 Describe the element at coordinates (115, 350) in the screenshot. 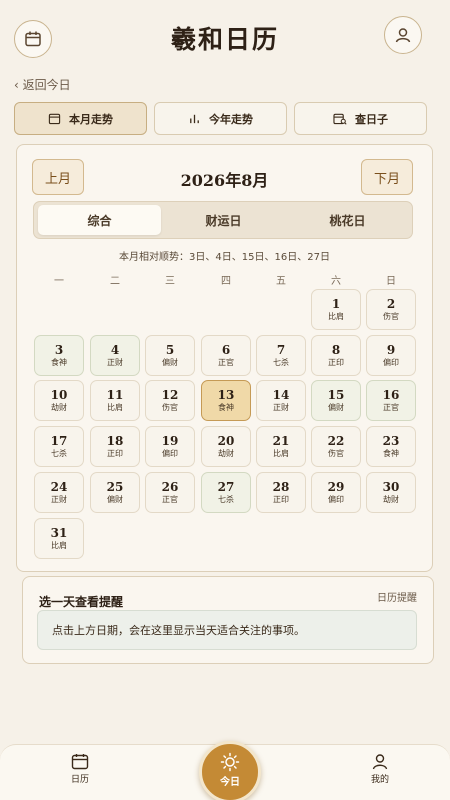

I see `day-number: 4` at that location.